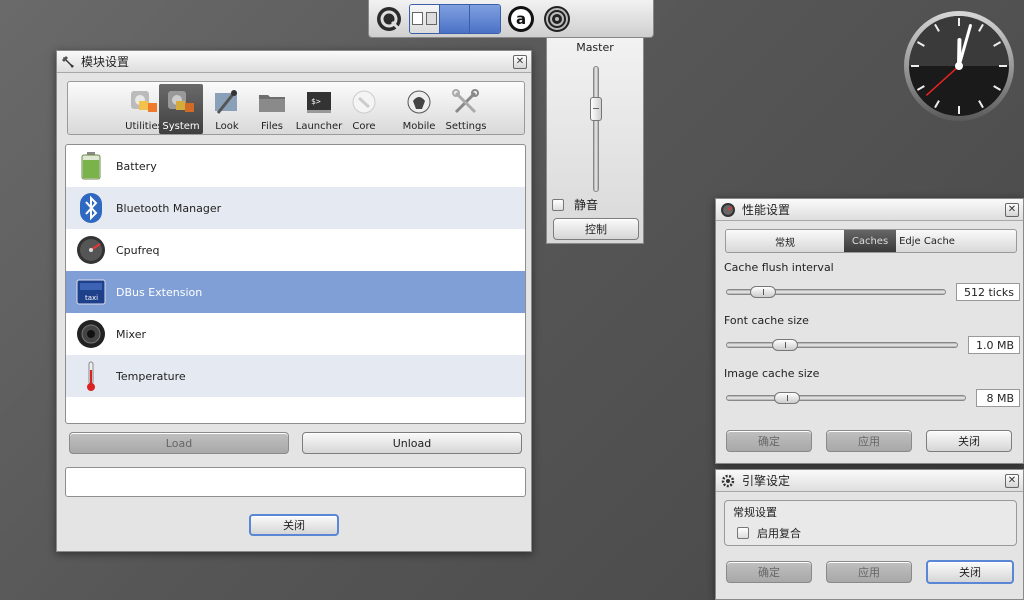 This screenshot has height=600, width=1024. Describe the element at coordinates (419, 102) in the screenshot. I see `mobile-icon` at that location.